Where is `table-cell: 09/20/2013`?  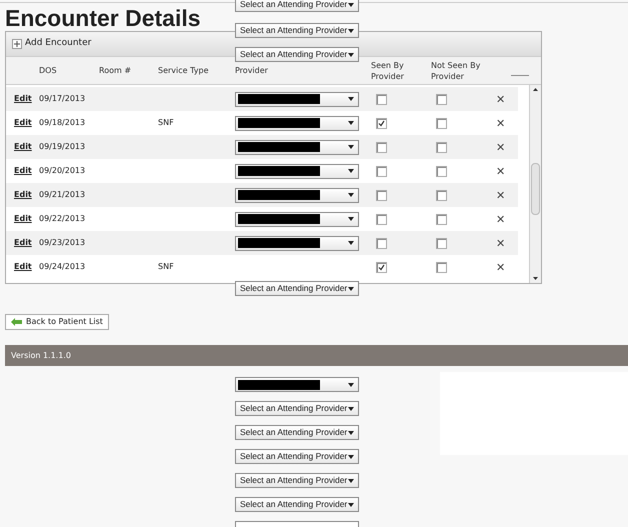 table-cell: 09/20/2013 is located at coordinates (62, 171).